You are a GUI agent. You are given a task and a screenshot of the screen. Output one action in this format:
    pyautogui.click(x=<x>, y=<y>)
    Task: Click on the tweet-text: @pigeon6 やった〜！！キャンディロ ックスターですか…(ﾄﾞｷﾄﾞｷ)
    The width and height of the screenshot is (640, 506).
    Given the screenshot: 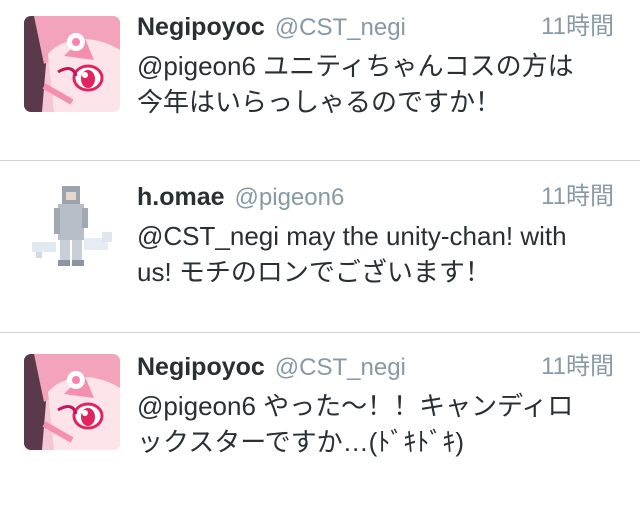 What is the action you would take?
    pyautogui.click(x=377, y=424)
    